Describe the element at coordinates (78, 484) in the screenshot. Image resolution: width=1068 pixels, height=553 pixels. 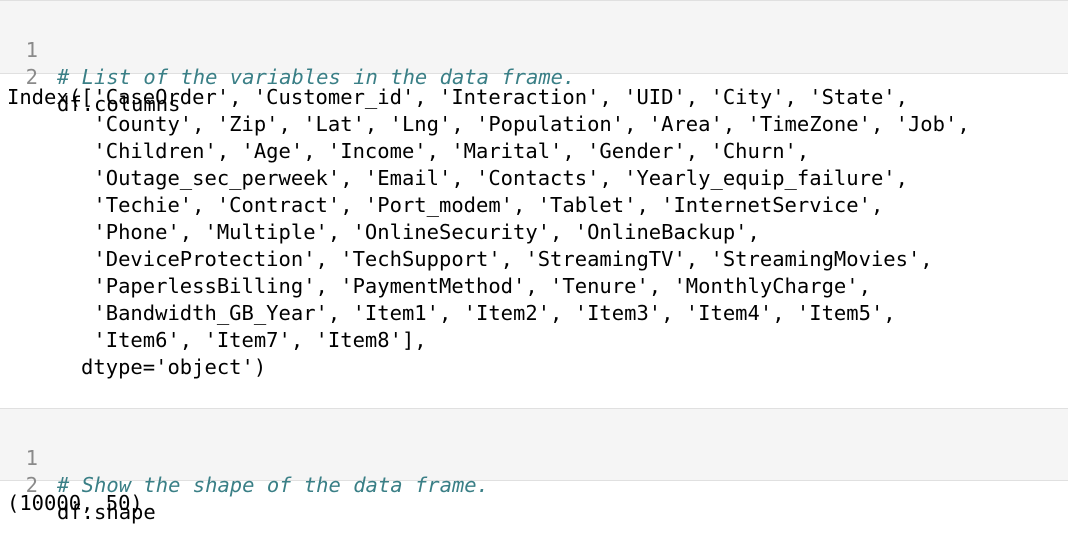
I see `code-line-2: 2 df.shape` at that location.